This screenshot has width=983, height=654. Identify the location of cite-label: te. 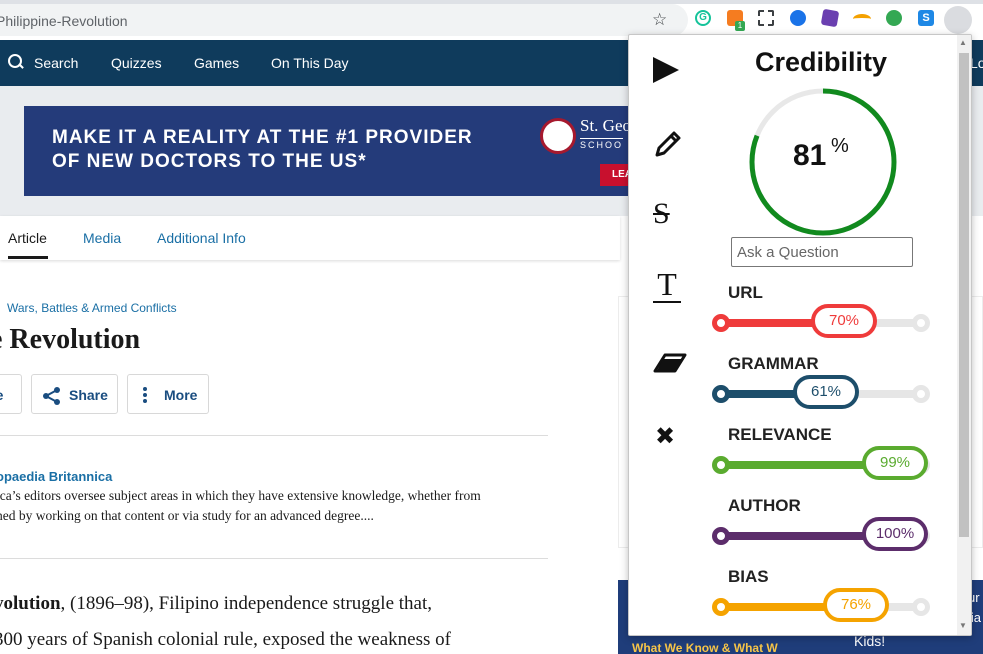
(1, 395).